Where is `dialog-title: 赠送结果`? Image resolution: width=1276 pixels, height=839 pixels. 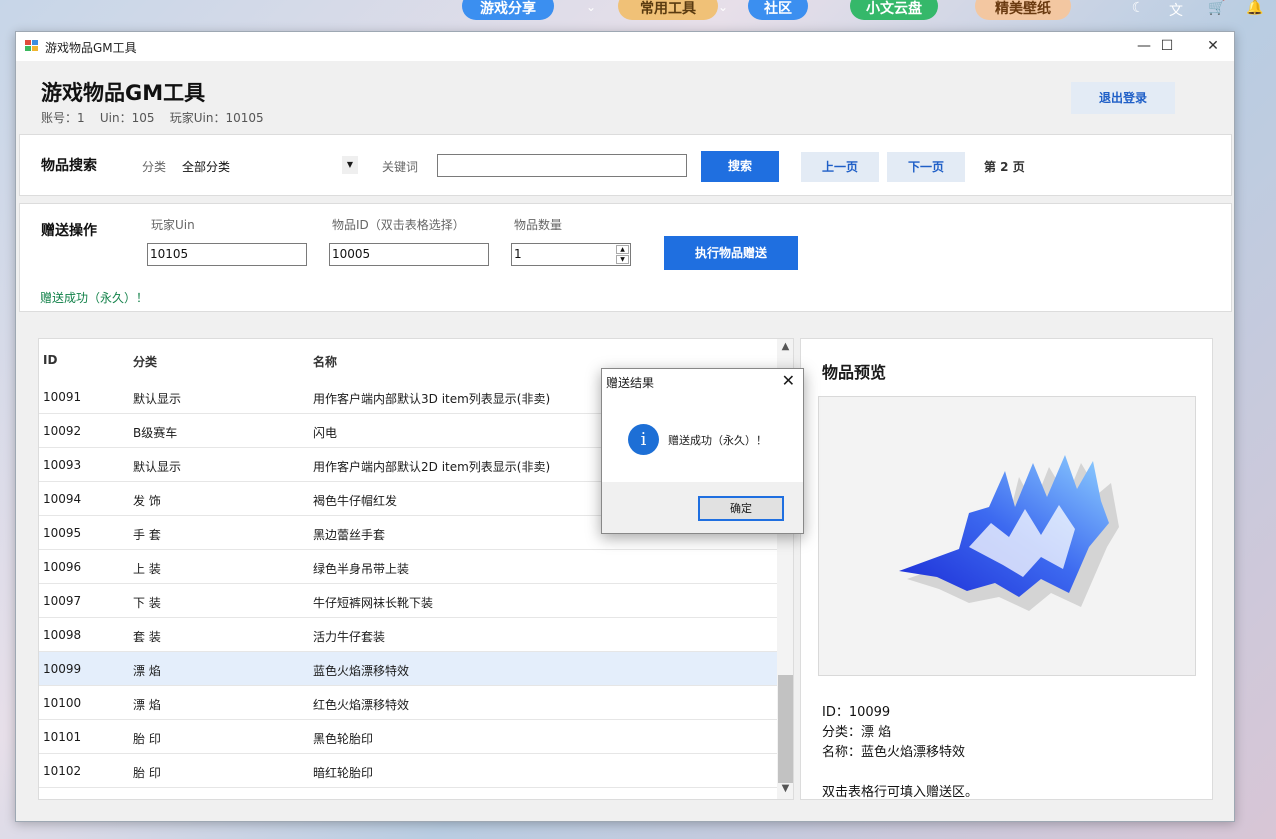
dialog-title: 赠送结果 is located at coordinates (630, 383).